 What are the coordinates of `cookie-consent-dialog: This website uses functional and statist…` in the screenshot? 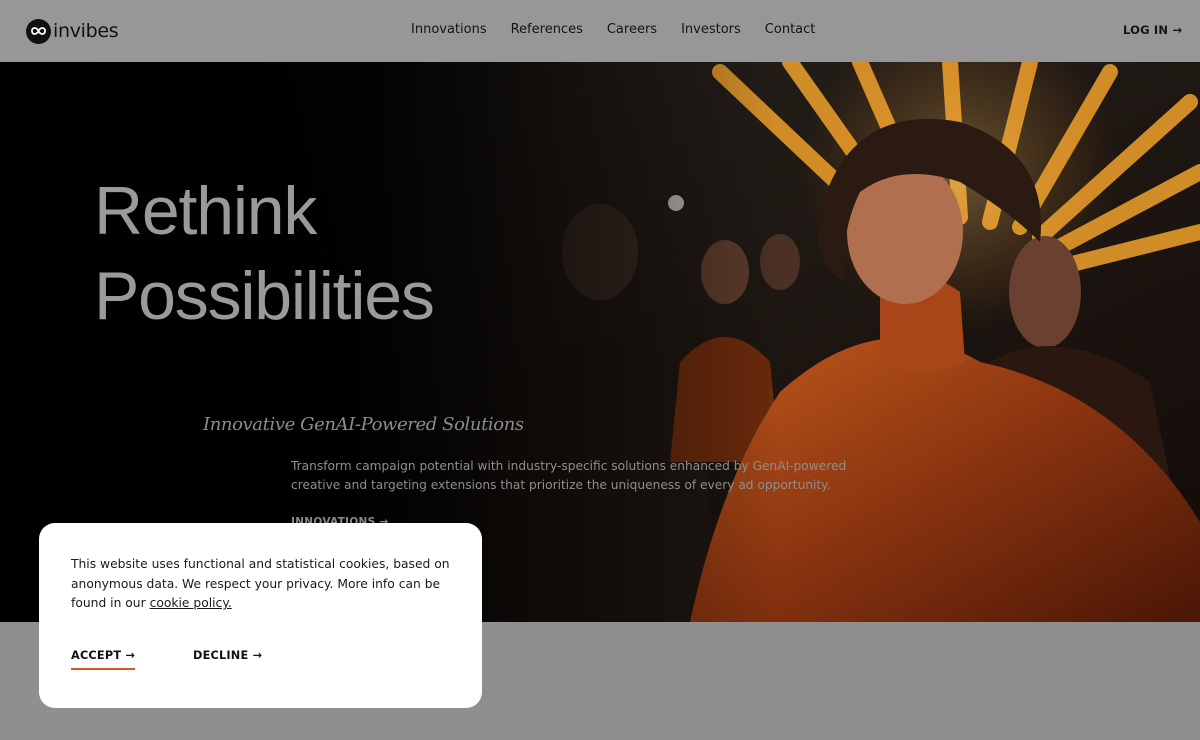 It's located at (260, 615).